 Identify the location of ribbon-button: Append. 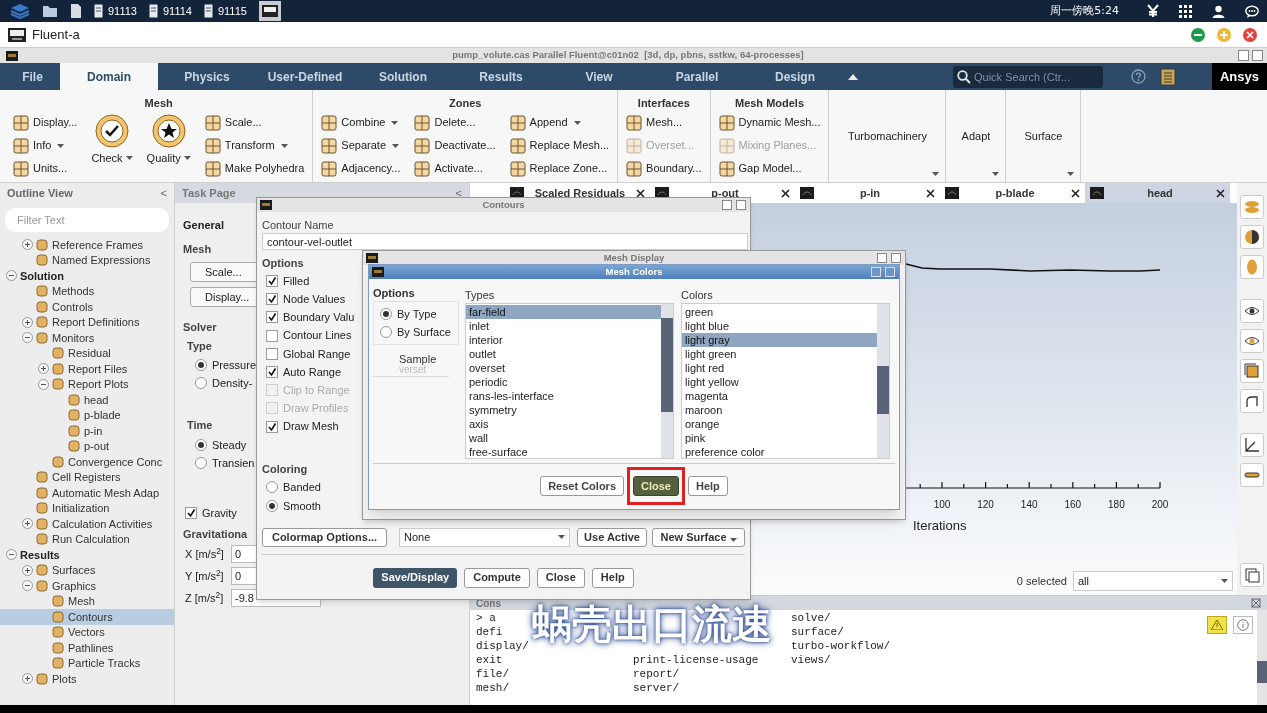
(559, 122).